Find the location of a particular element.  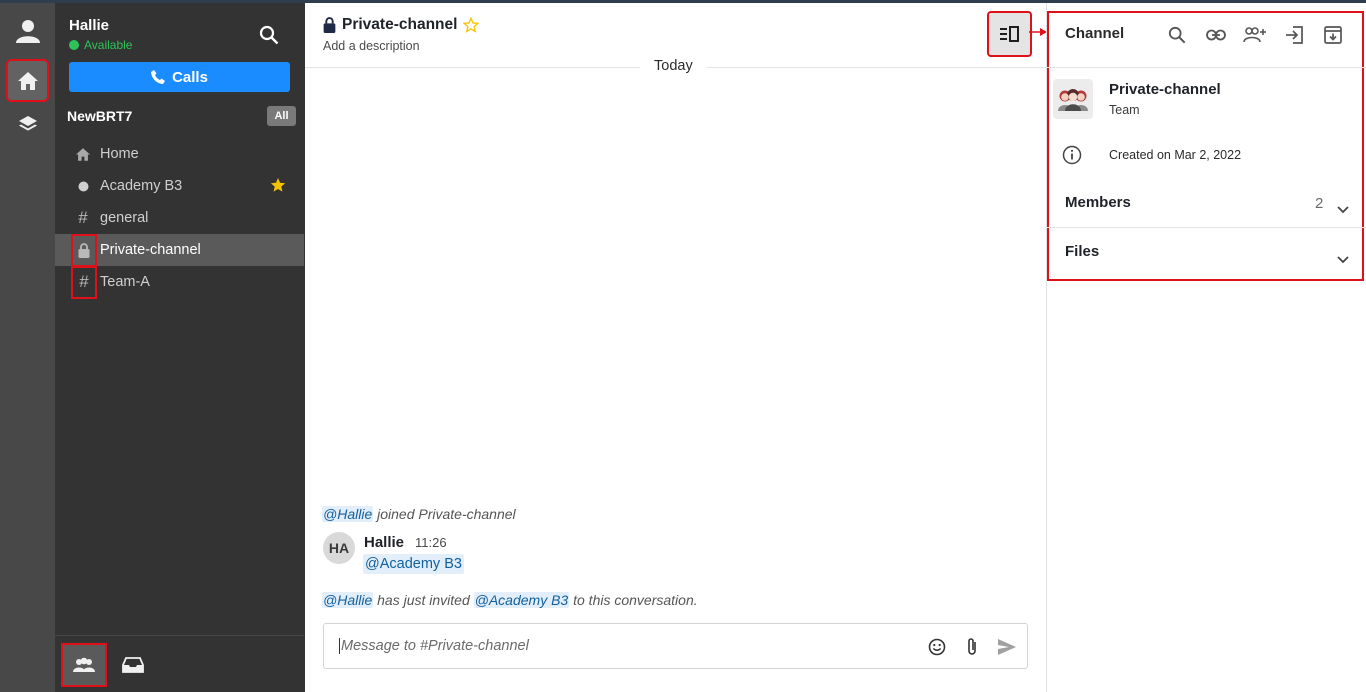

day-label: Today is located at coordinates (673, 66).